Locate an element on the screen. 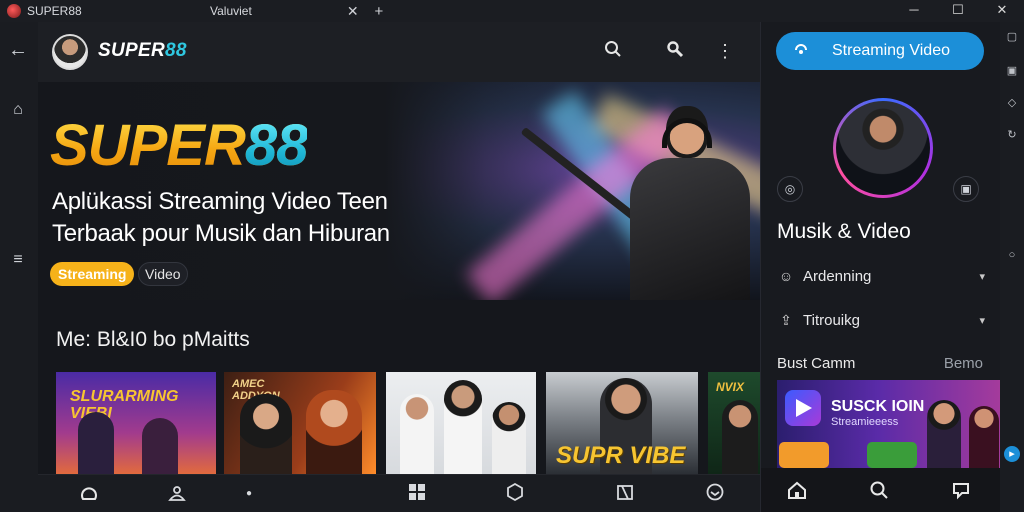 The height and width of the screenshot is (512, 1024). panel-row-titrouikg: ⇪ Titrouikg ▾ is located at coordinates (881, 320).